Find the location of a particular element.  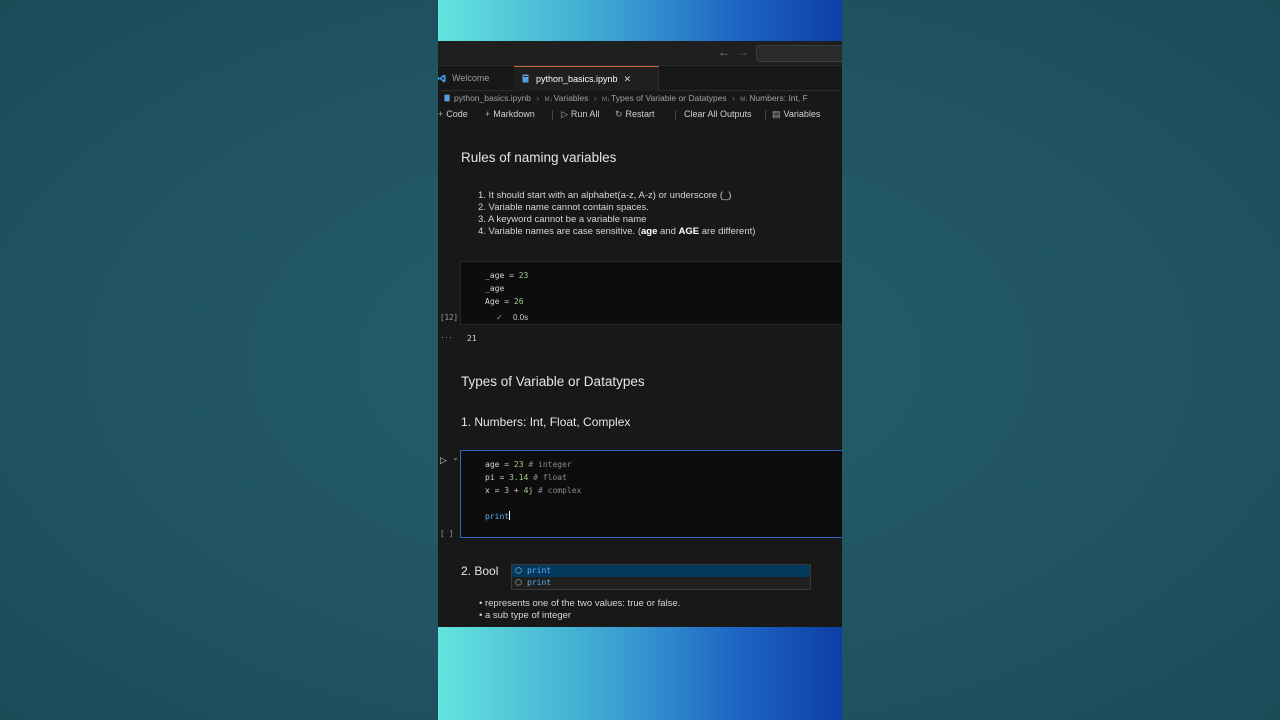

heading-numbers: 1. Numbers: Int, Float, Complex is located at coordinates (546, 422).